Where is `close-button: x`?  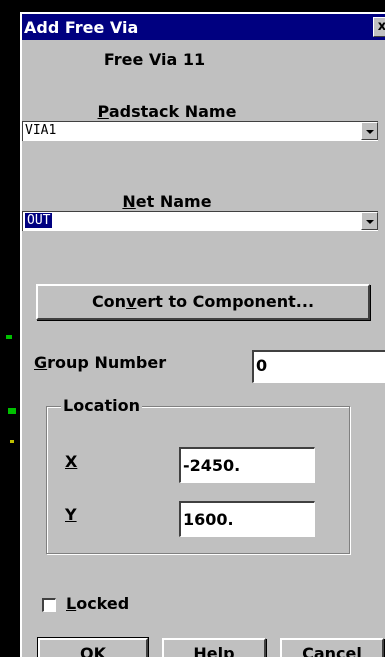
close-button: x is located at coordinates (379, 27).